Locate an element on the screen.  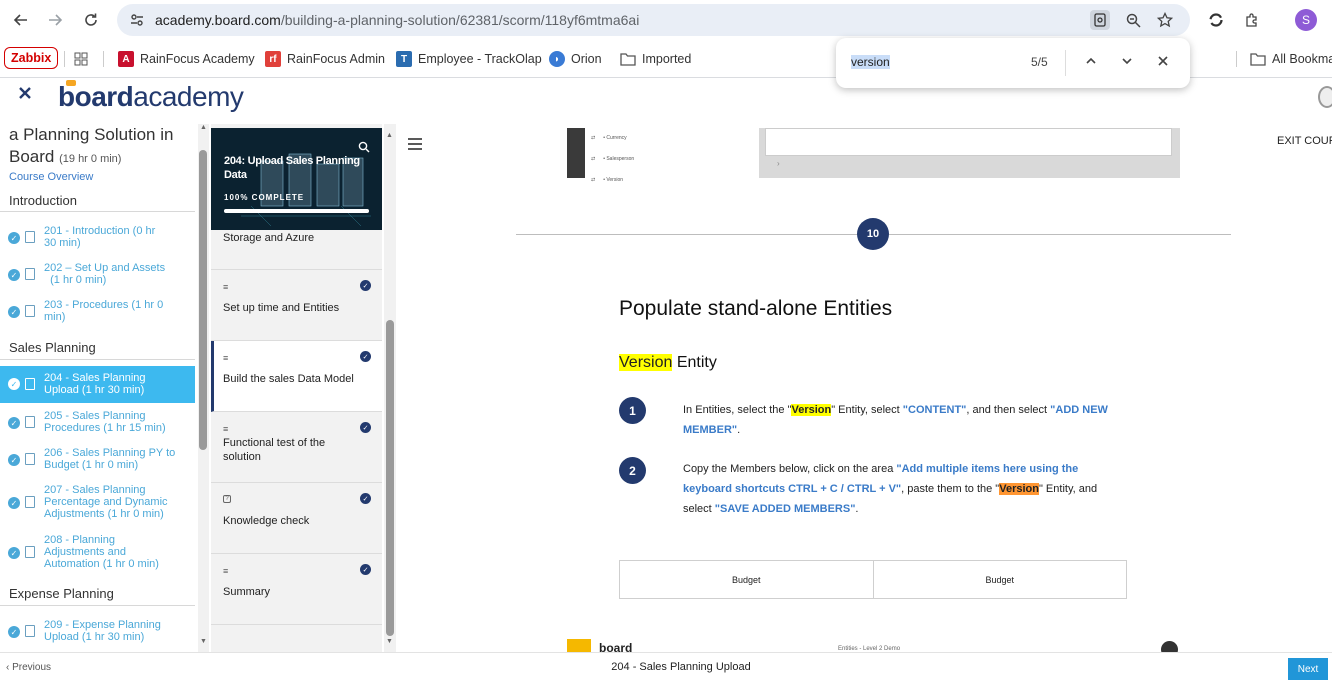
topic-build-the-sales-data-model: ≡ ✓ Build the sales Data Model is located at coordinates (296, 376).